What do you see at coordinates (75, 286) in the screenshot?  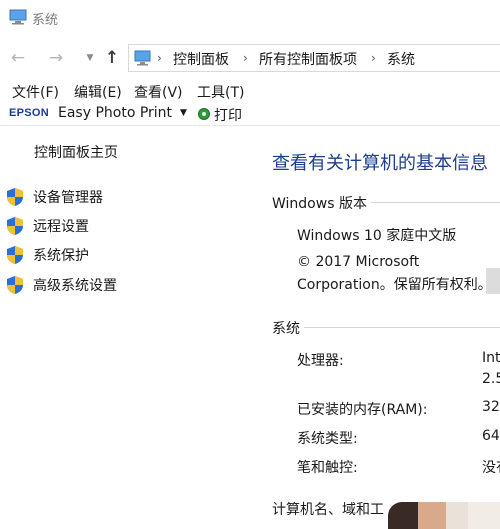 I see `sidebar-item-label: 高级系统设置` at bounding box center [75, 286].